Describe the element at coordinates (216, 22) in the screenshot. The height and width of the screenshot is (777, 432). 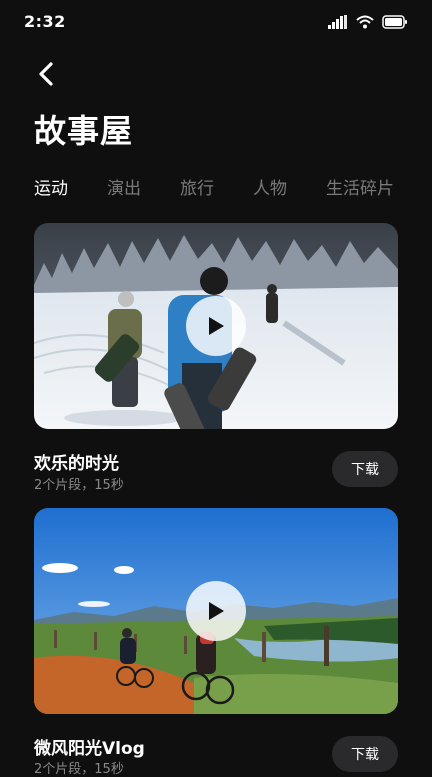
I see `status-bar: 2:32` at that location.